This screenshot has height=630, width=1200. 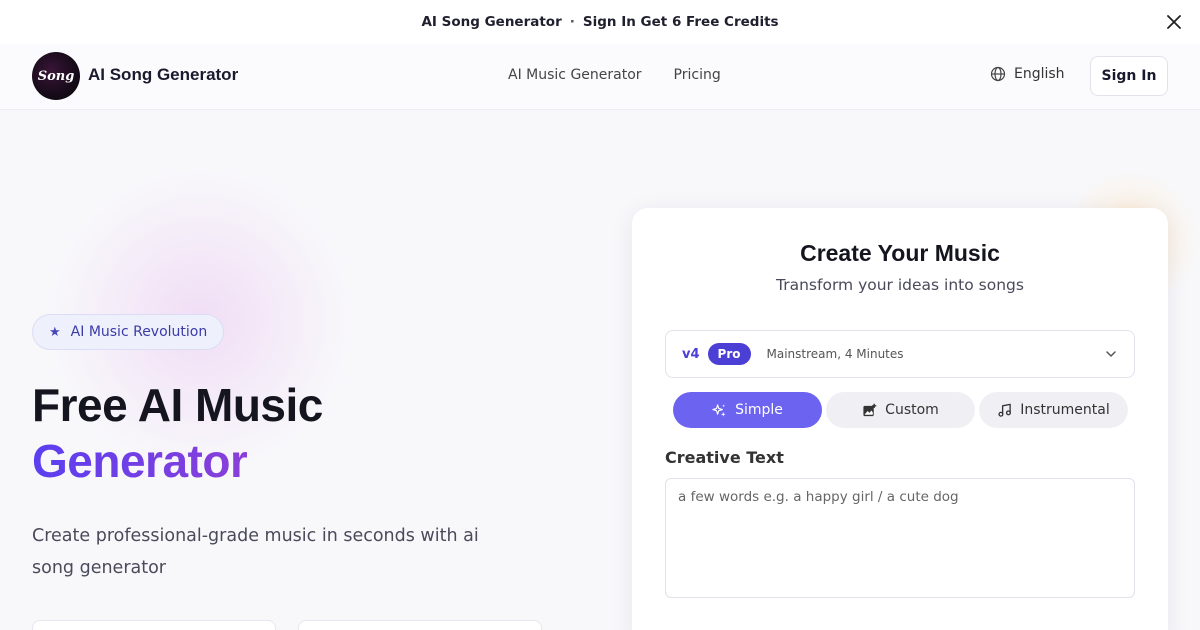 I want to click on nav-ai-music-generator: AI Music Generator, so click(x=575, y=75).